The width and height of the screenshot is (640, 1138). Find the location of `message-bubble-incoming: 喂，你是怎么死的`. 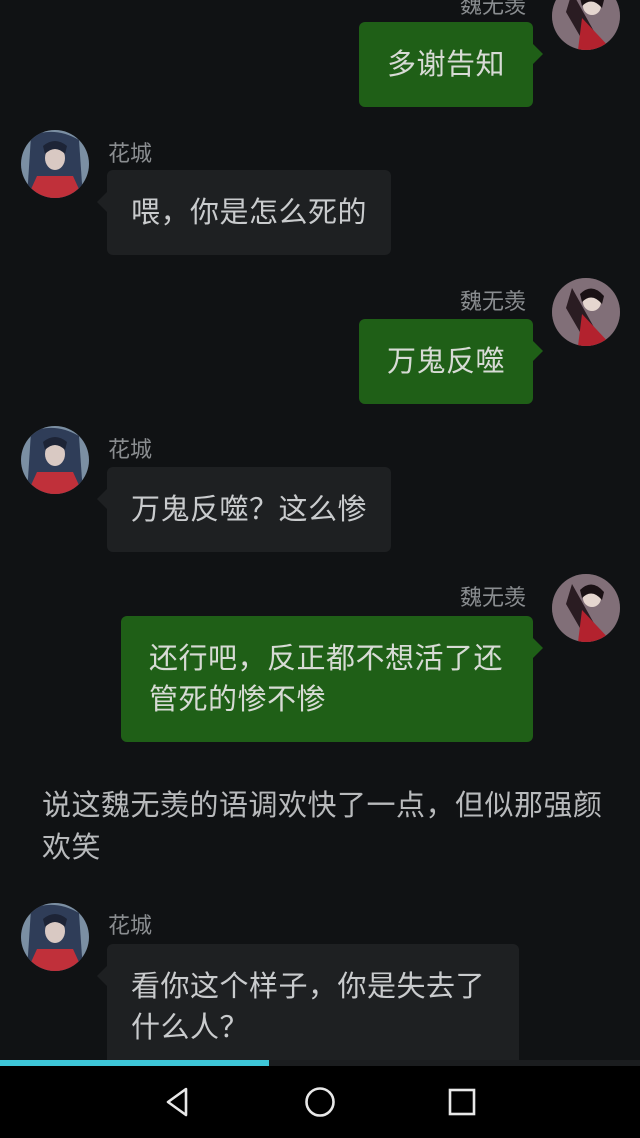

message-bubble-incoming: 喂，你是怎么死的 is located at coordinates (244, 212).